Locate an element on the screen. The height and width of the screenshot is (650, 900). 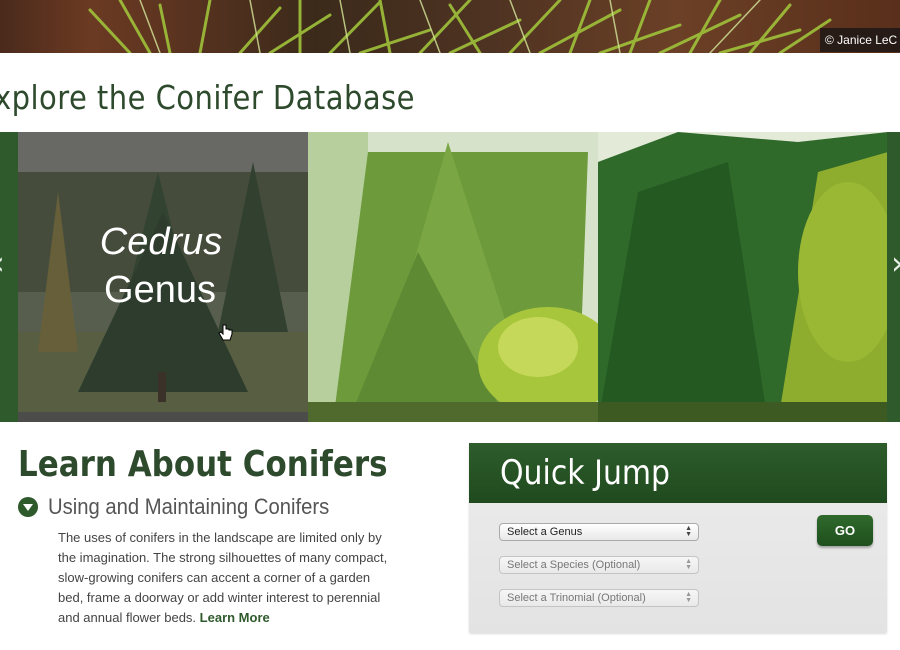
accordion-header: Using and Maintaining Conifers is located at coordinates (186, 507).